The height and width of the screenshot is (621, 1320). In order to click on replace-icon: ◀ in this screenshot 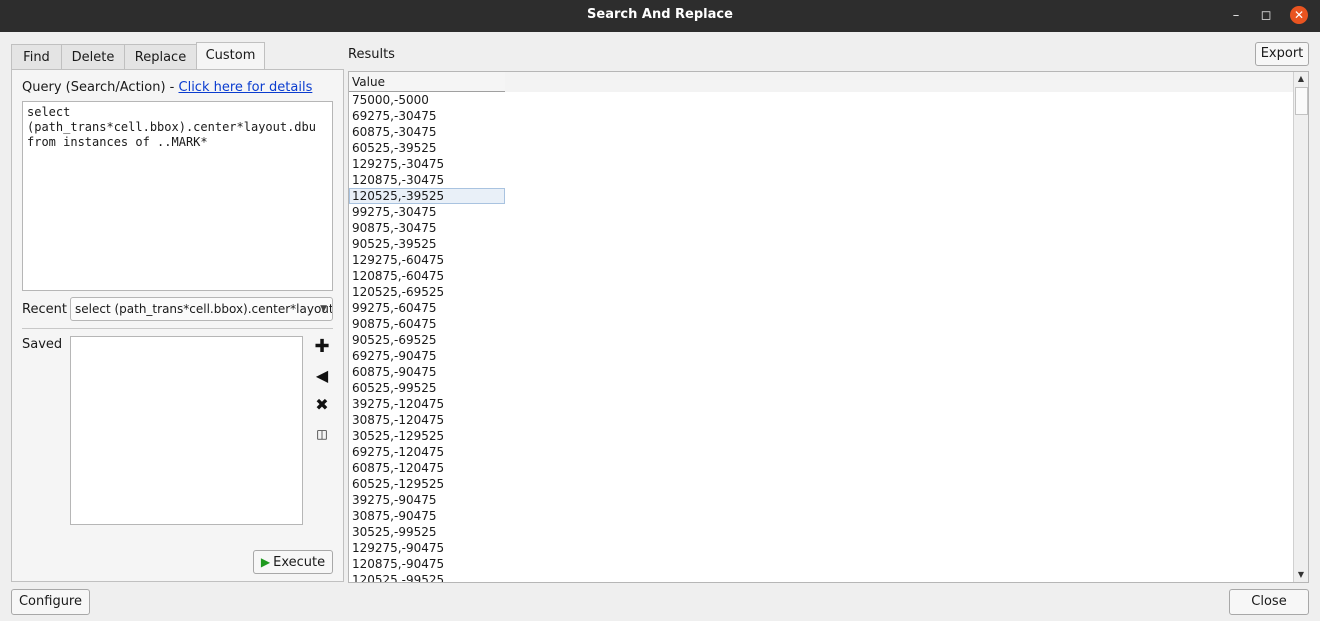, I will do `click(322, 376)`.